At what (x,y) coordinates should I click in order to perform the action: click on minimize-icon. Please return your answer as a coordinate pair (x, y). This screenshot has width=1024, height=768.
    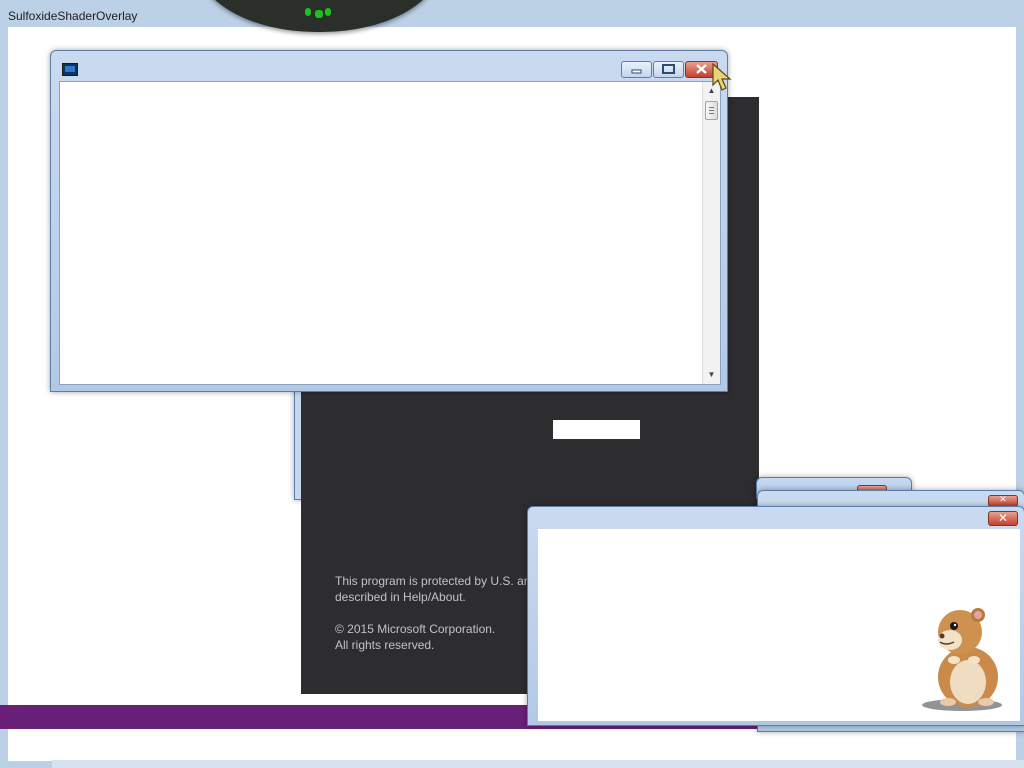
    Looking at the image, I should click on (636, 71).